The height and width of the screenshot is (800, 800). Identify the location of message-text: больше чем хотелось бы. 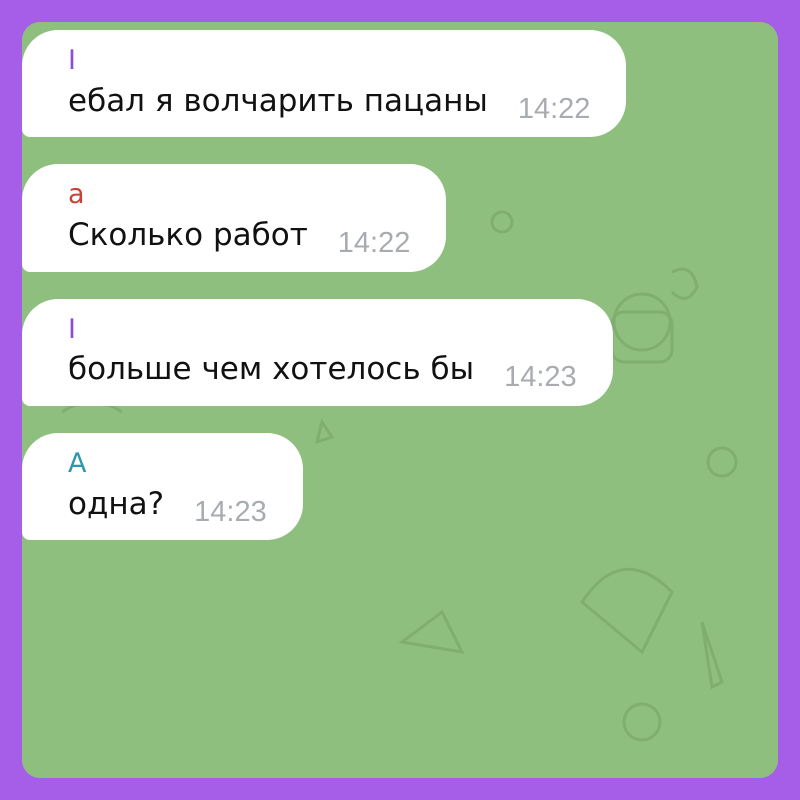
(271, 370).